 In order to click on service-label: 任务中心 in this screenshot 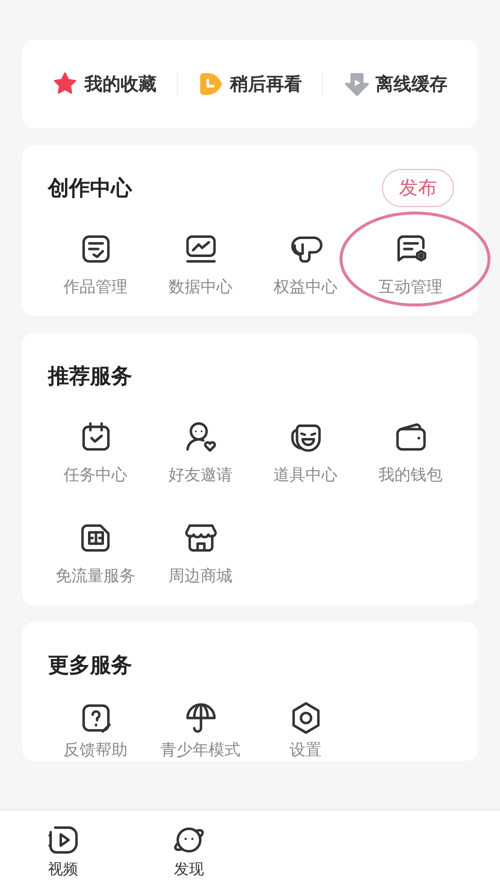, I will do `click(96, 475)`.